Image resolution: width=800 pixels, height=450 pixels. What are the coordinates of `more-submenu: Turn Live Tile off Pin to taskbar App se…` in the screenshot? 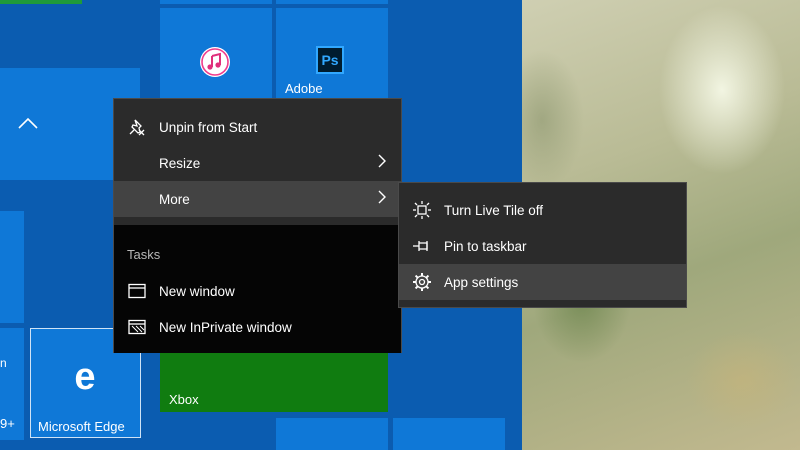 It's located at (542, 245).